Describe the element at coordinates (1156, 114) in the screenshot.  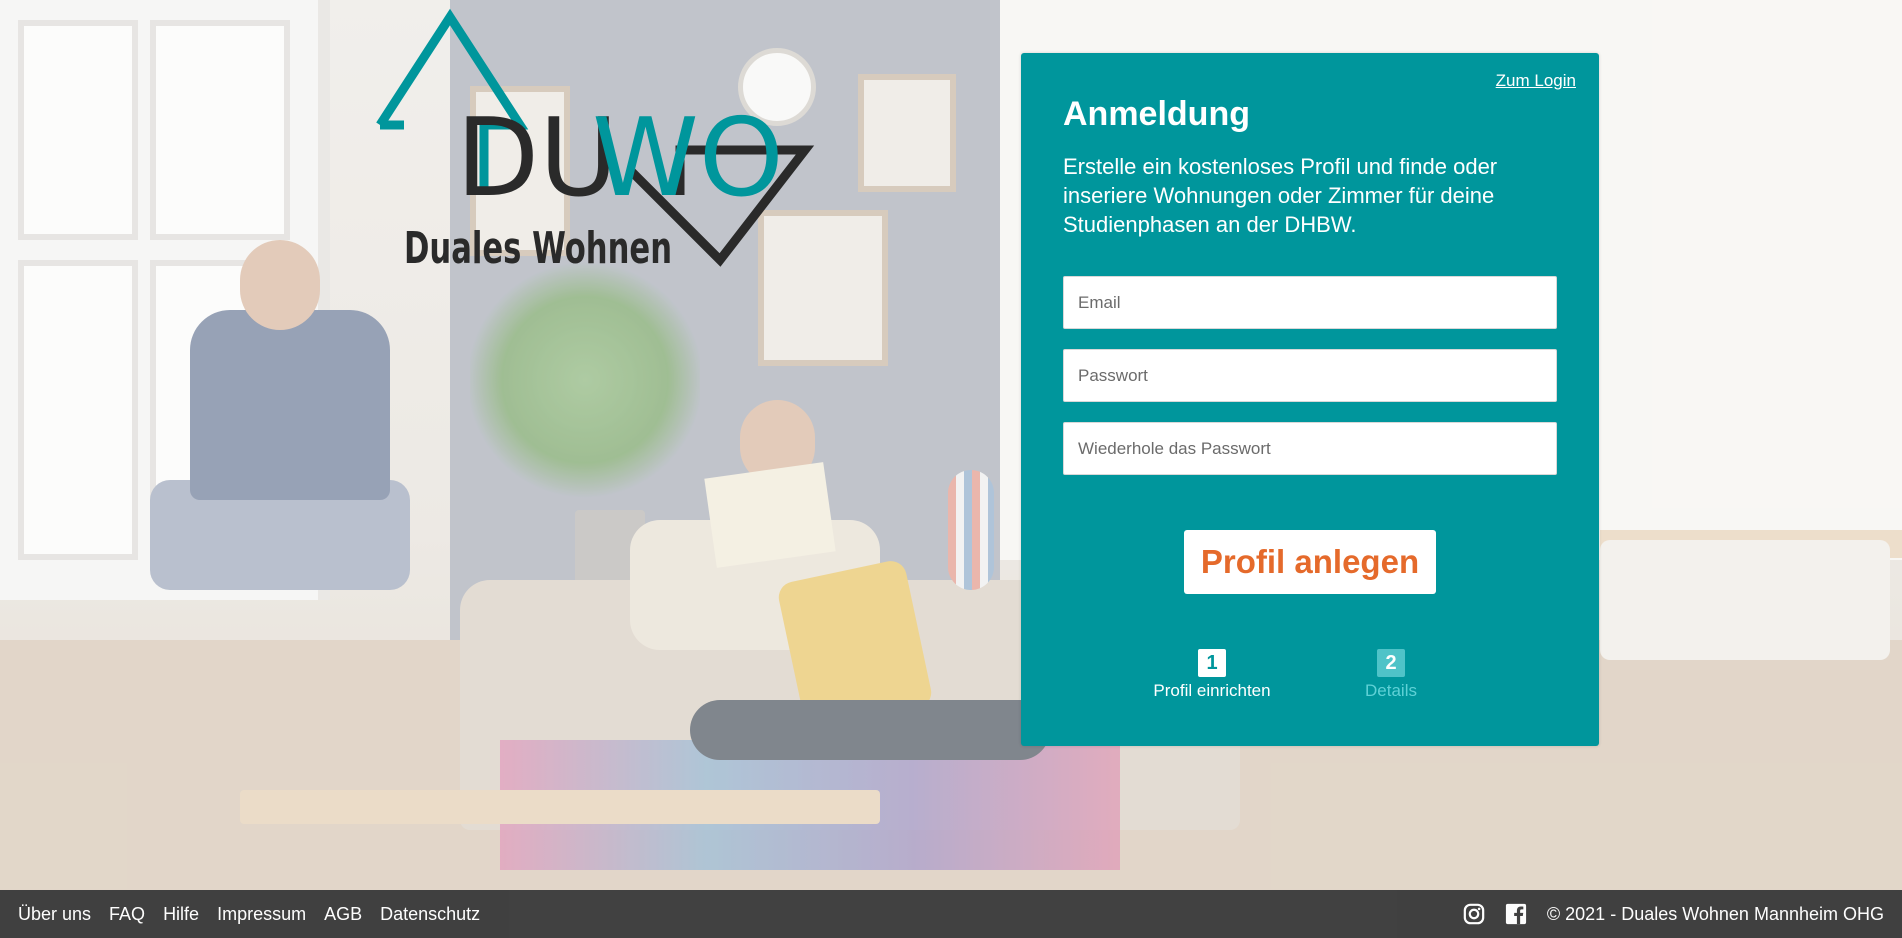
I see `signup-title: Anmeldung` at that location.